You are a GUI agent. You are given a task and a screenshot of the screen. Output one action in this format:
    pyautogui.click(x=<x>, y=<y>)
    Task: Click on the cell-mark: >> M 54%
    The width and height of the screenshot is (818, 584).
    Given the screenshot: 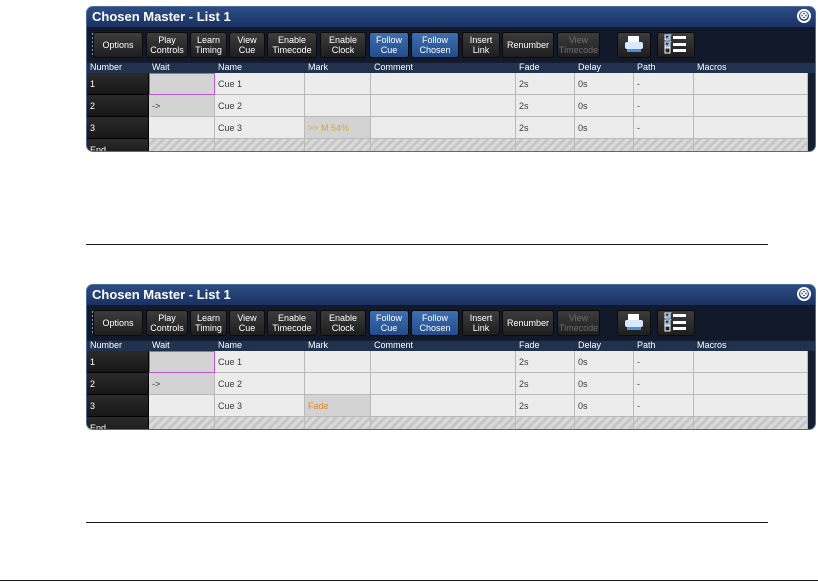 What is the action you would take?
    pyautogui.click(x=338, y=128)
    